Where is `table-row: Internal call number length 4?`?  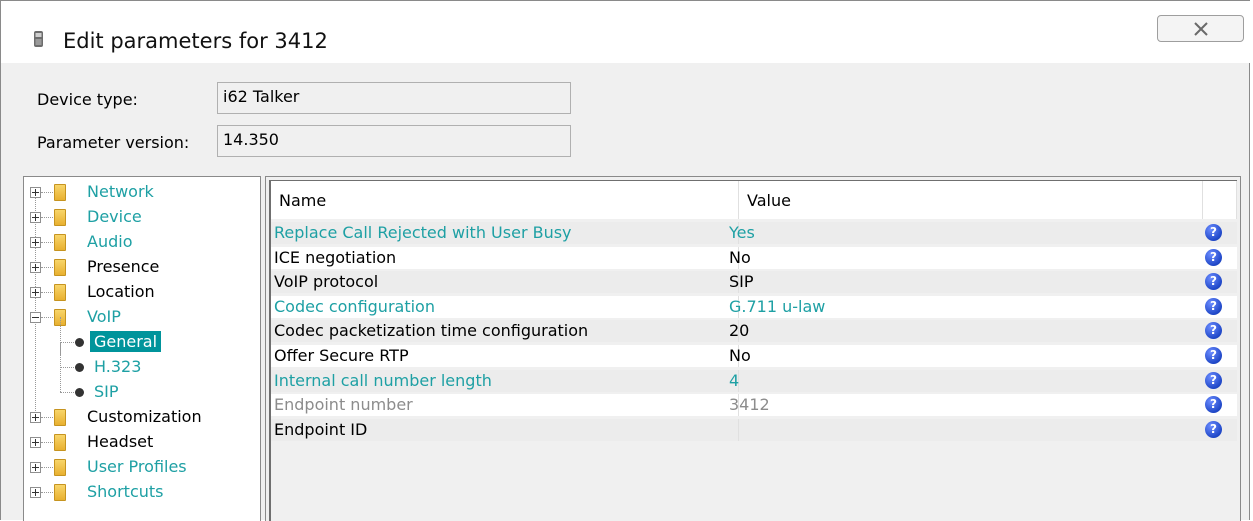 table-row: Internal call number length 4? is located at coordinates (754, 381).